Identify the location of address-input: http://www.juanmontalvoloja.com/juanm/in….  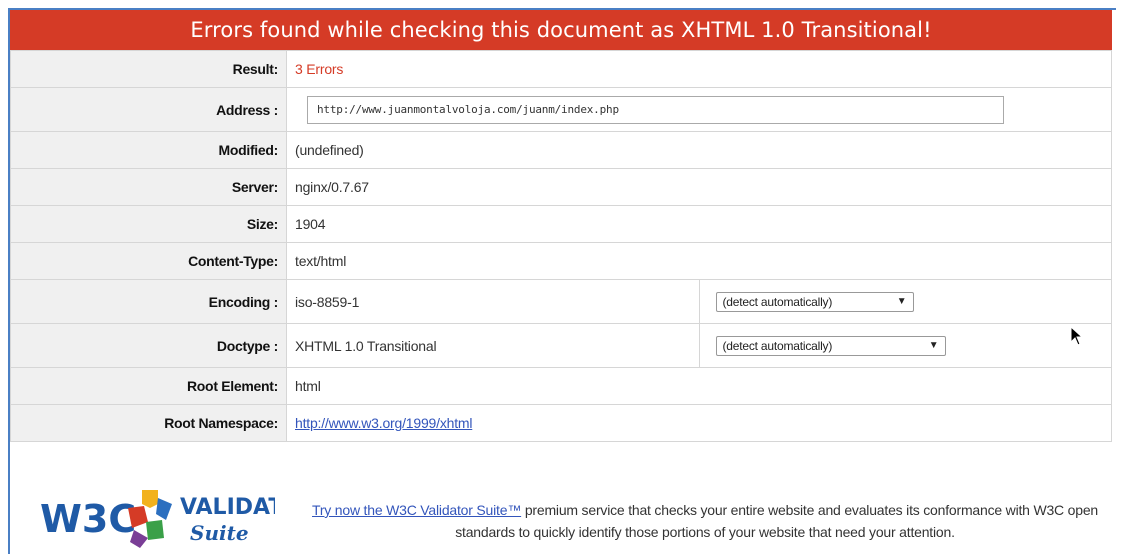
(655, 109).